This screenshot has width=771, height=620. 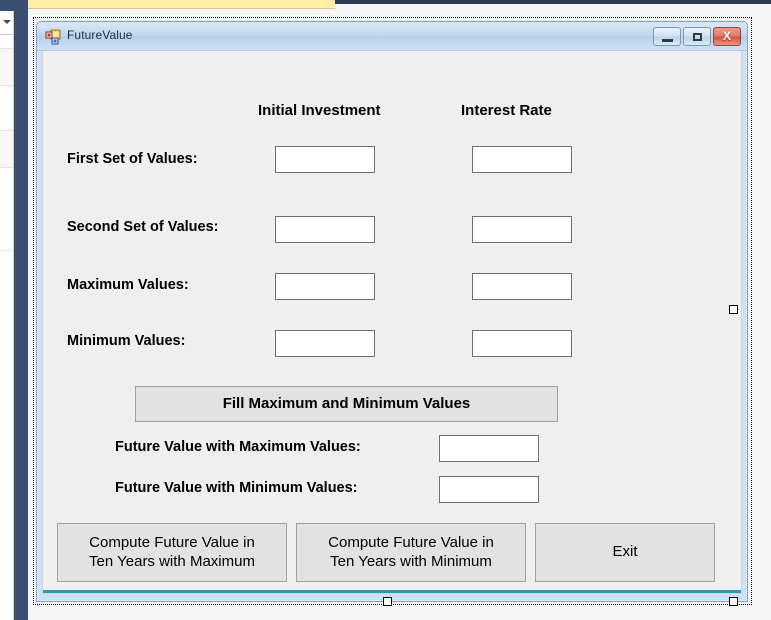 What do you see at coordinates (128, 285) in the screenshot?
I see `label-maximum-values: Maximum Values:` at bounding box center [128, 285].